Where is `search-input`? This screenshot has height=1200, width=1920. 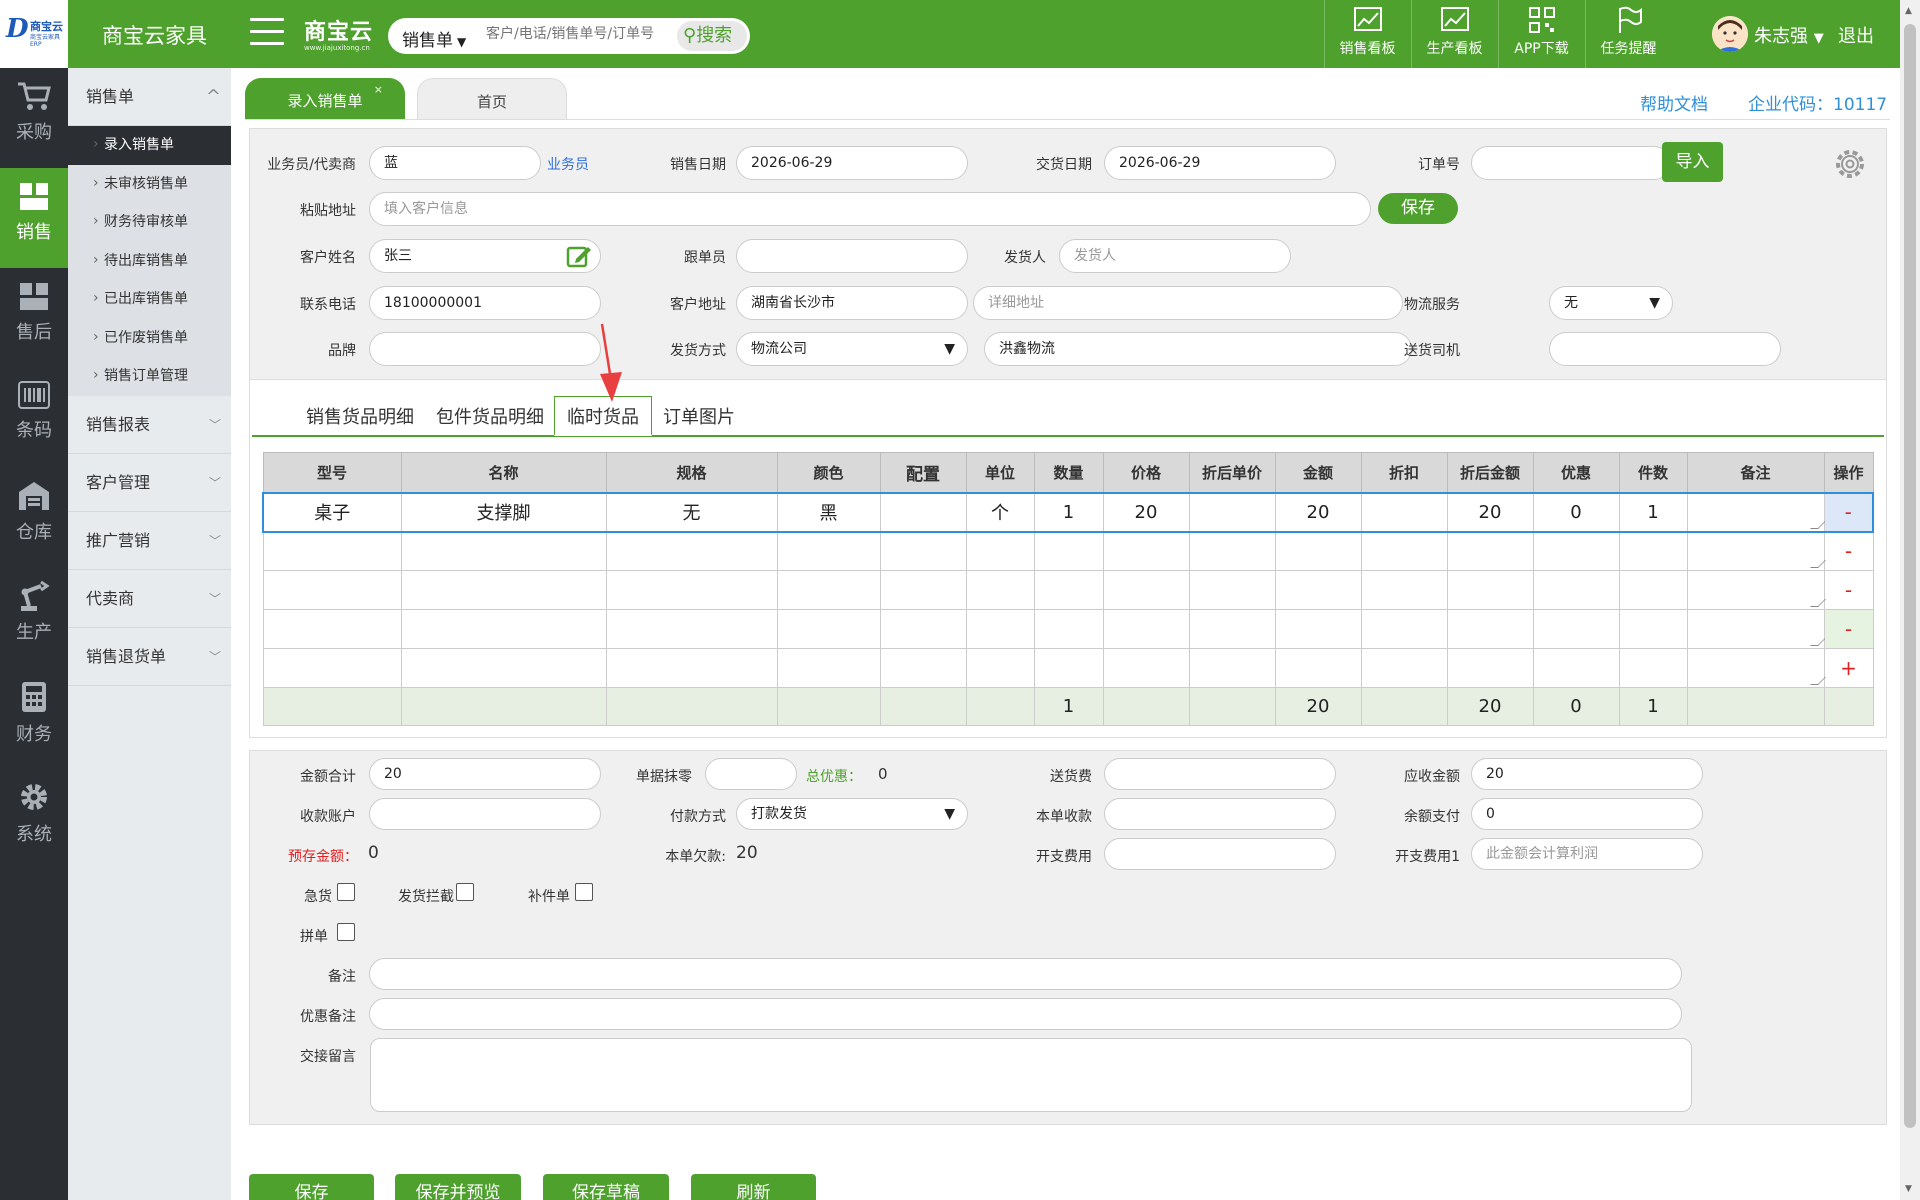
search-input is located at coordinates (574, 34).